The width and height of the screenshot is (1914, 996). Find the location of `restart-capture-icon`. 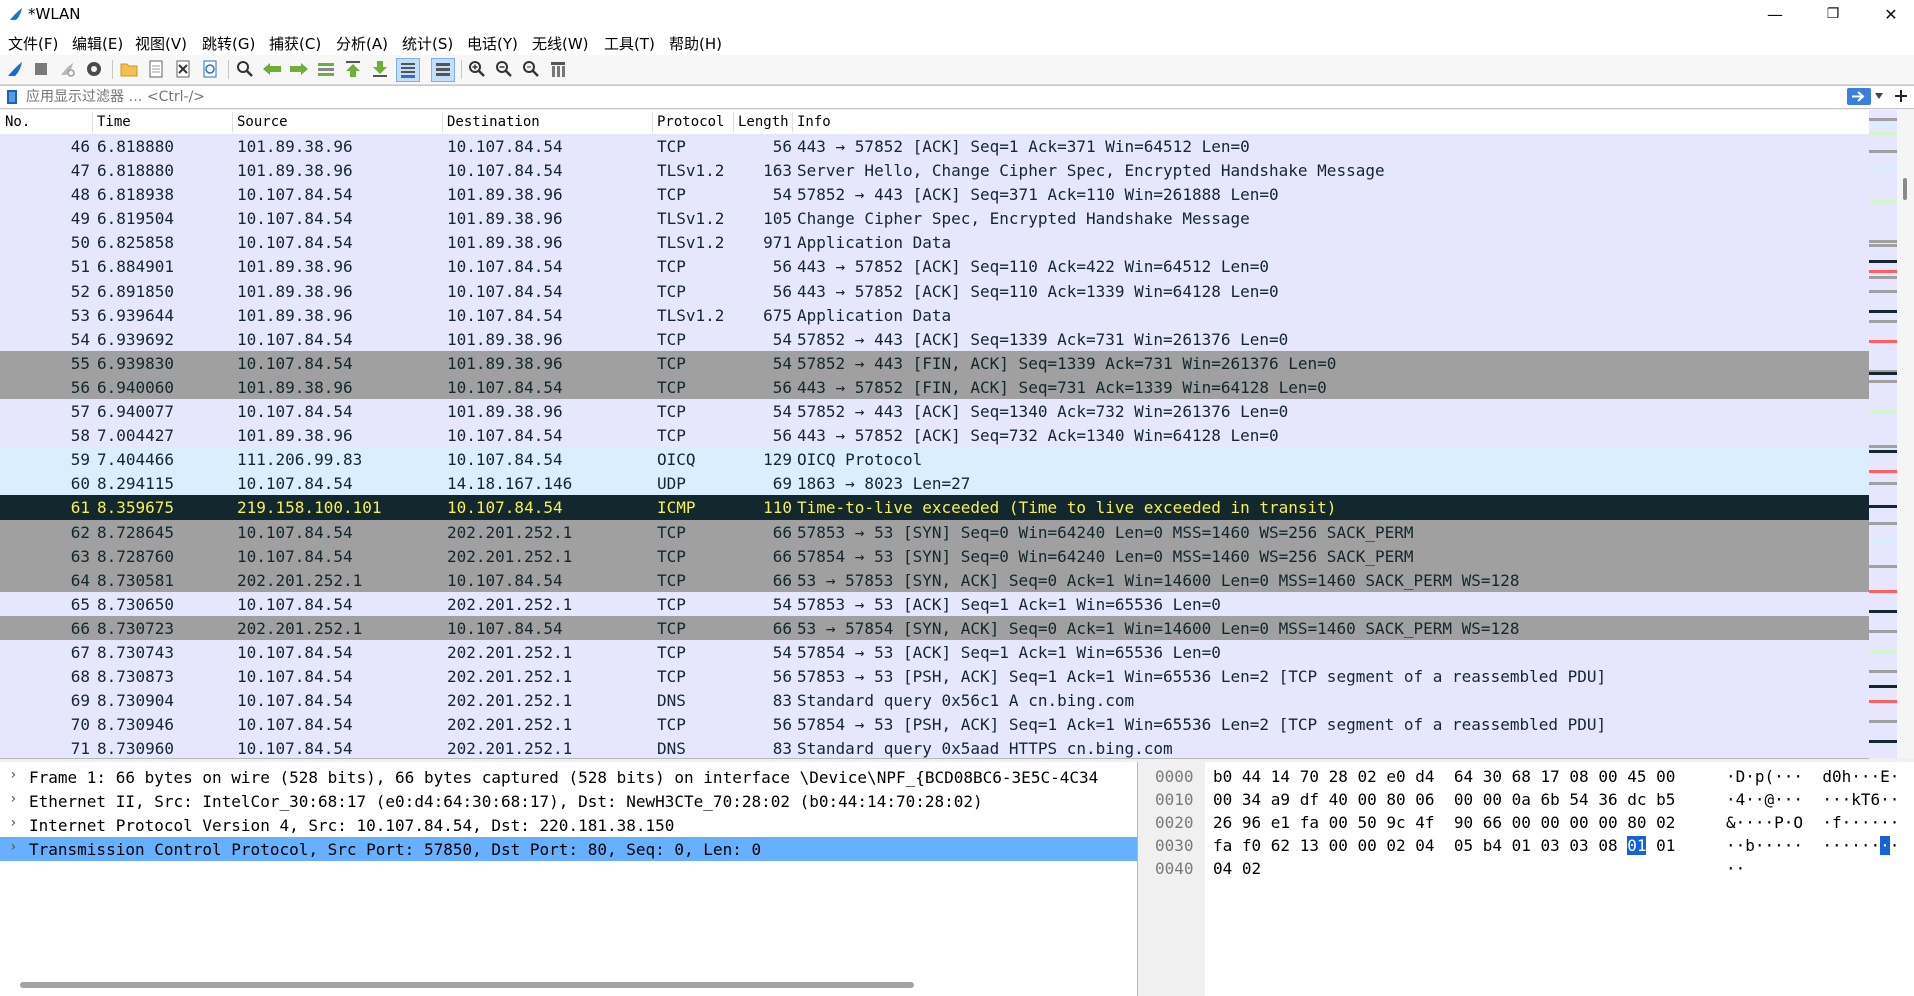

restart-capture-icon is located at coordinates (67, 69).